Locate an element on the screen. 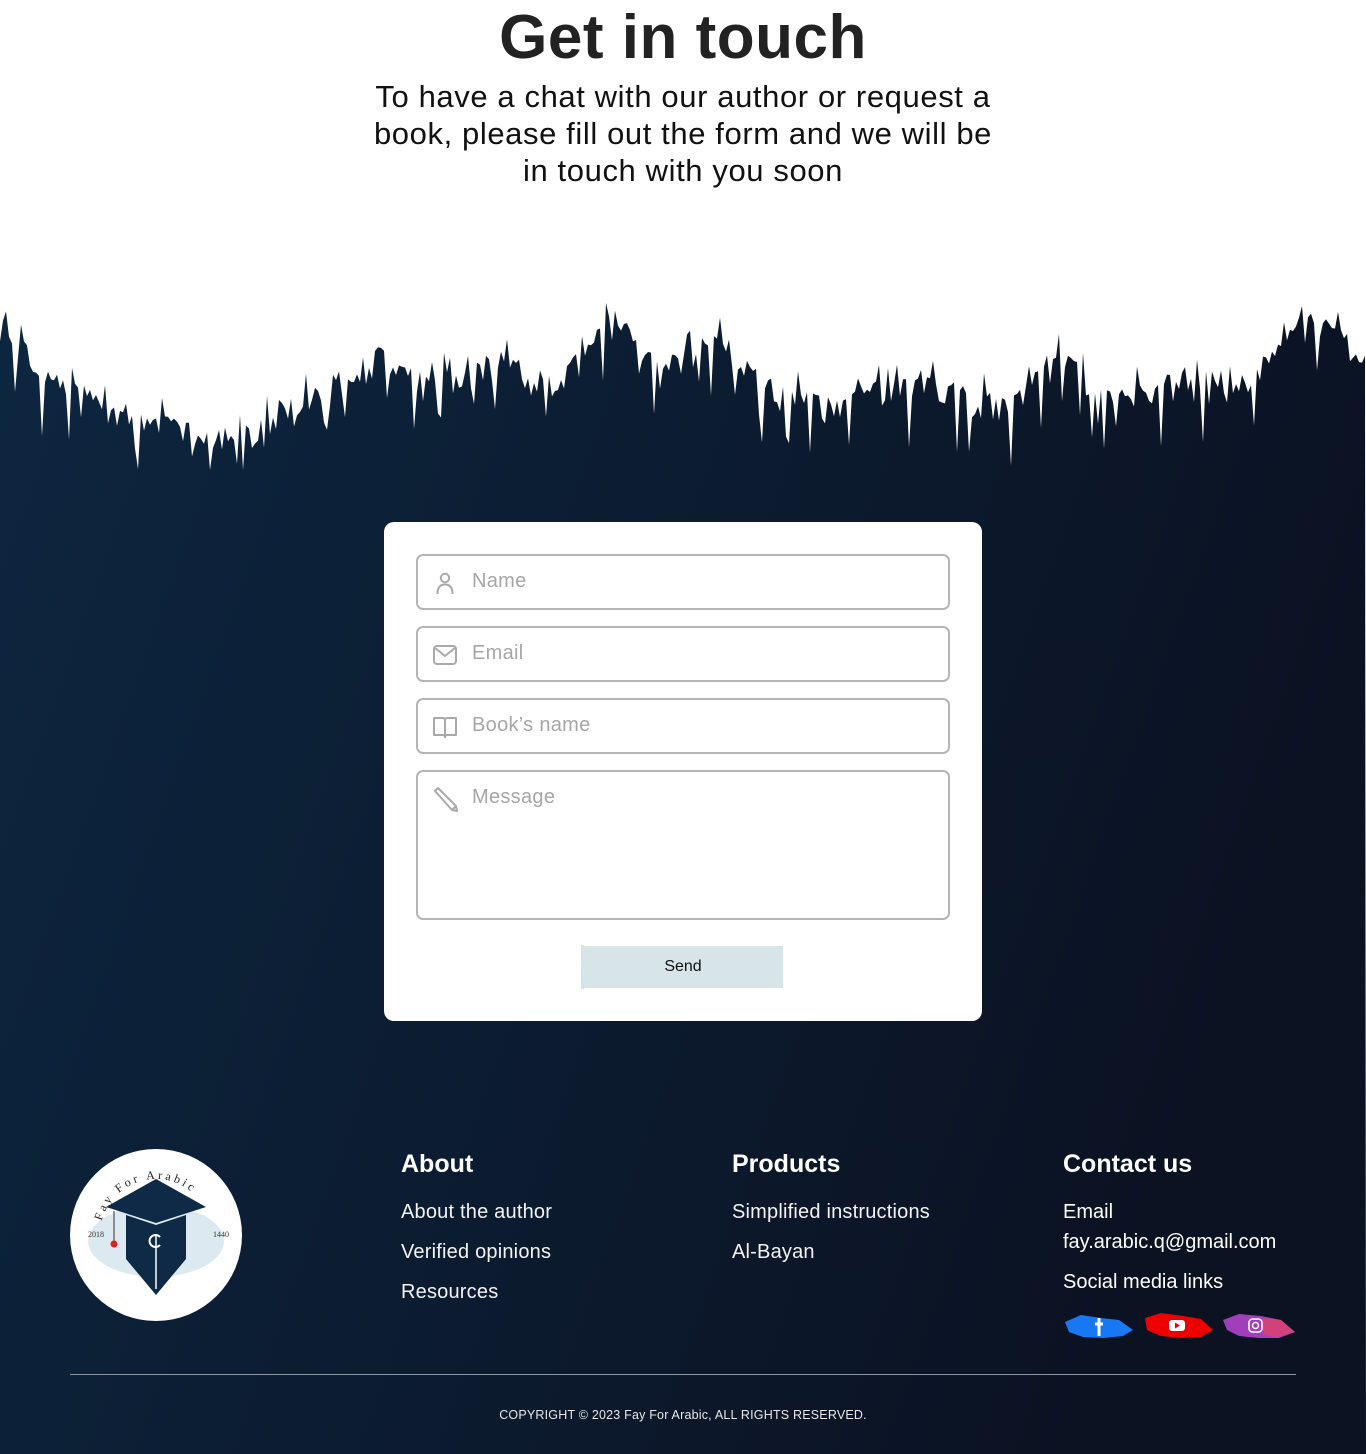  email-label: Email is located at coordinates (1088, 1212).